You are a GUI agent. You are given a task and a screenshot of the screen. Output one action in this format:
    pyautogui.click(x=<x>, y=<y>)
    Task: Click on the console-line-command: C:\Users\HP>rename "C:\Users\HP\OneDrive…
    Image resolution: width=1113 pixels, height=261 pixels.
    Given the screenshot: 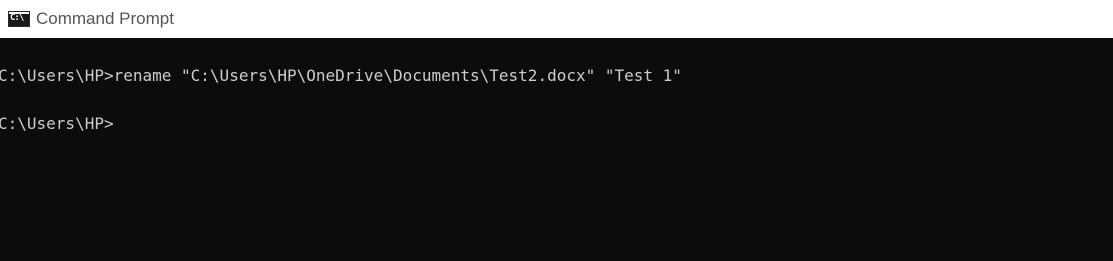 What is the action you would take?
    pyautogui.click(x=341, y=75)
    